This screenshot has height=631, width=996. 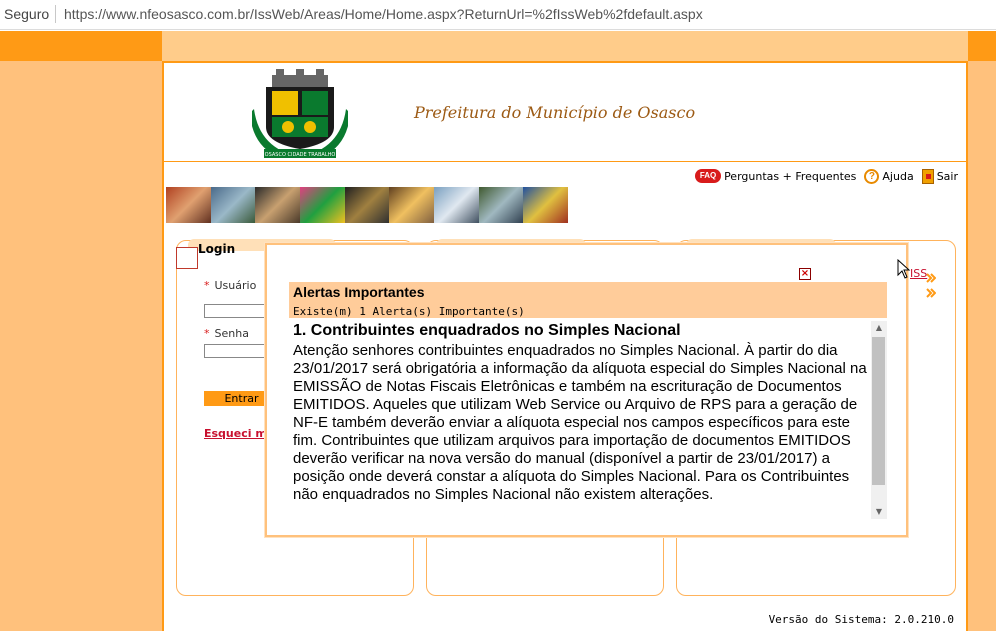 What do you see at coordinates (555, 112) in the screenshot?
I see `page-title: Prefeitura do Município de Osasco` at bounding box center [555, 112].